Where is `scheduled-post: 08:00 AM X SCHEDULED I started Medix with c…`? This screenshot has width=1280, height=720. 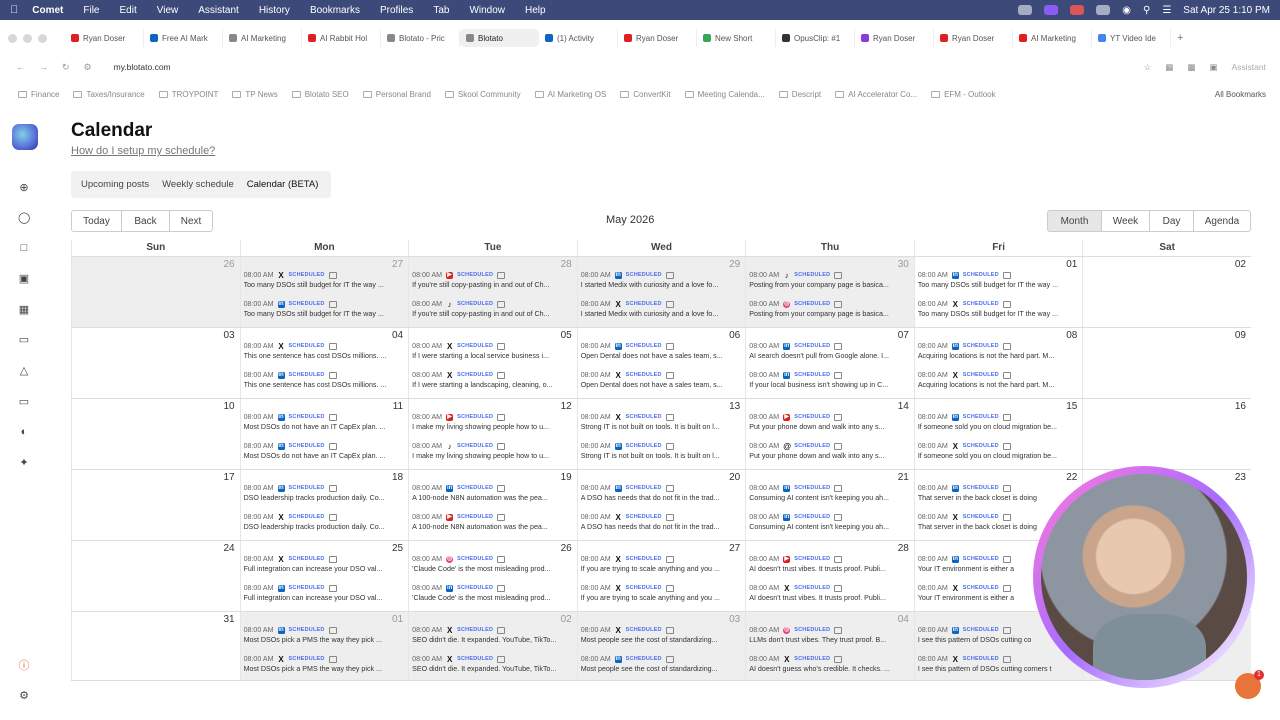
scheduled-post: 08:00 AM X SCHEDULED I started Medix with c… is located at coordinates (662, 310).